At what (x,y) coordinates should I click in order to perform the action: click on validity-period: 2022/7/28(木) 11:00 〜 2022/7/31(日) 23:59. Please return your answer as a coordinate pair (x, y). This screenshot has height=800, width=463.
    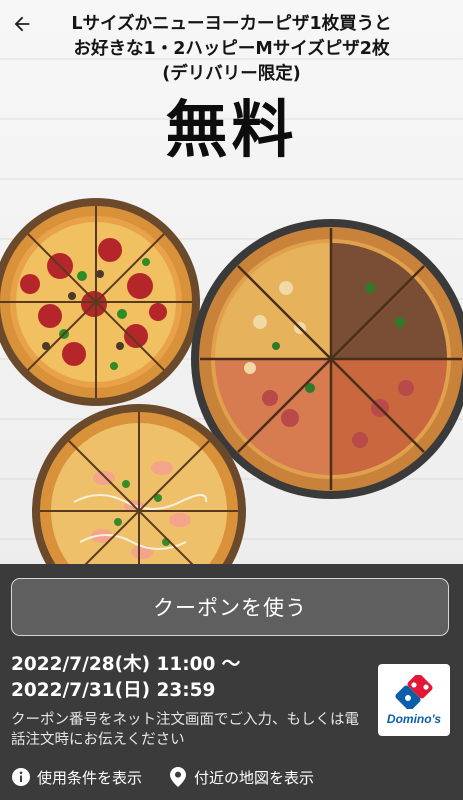
    Looking at the image, I should click on (181, 678).